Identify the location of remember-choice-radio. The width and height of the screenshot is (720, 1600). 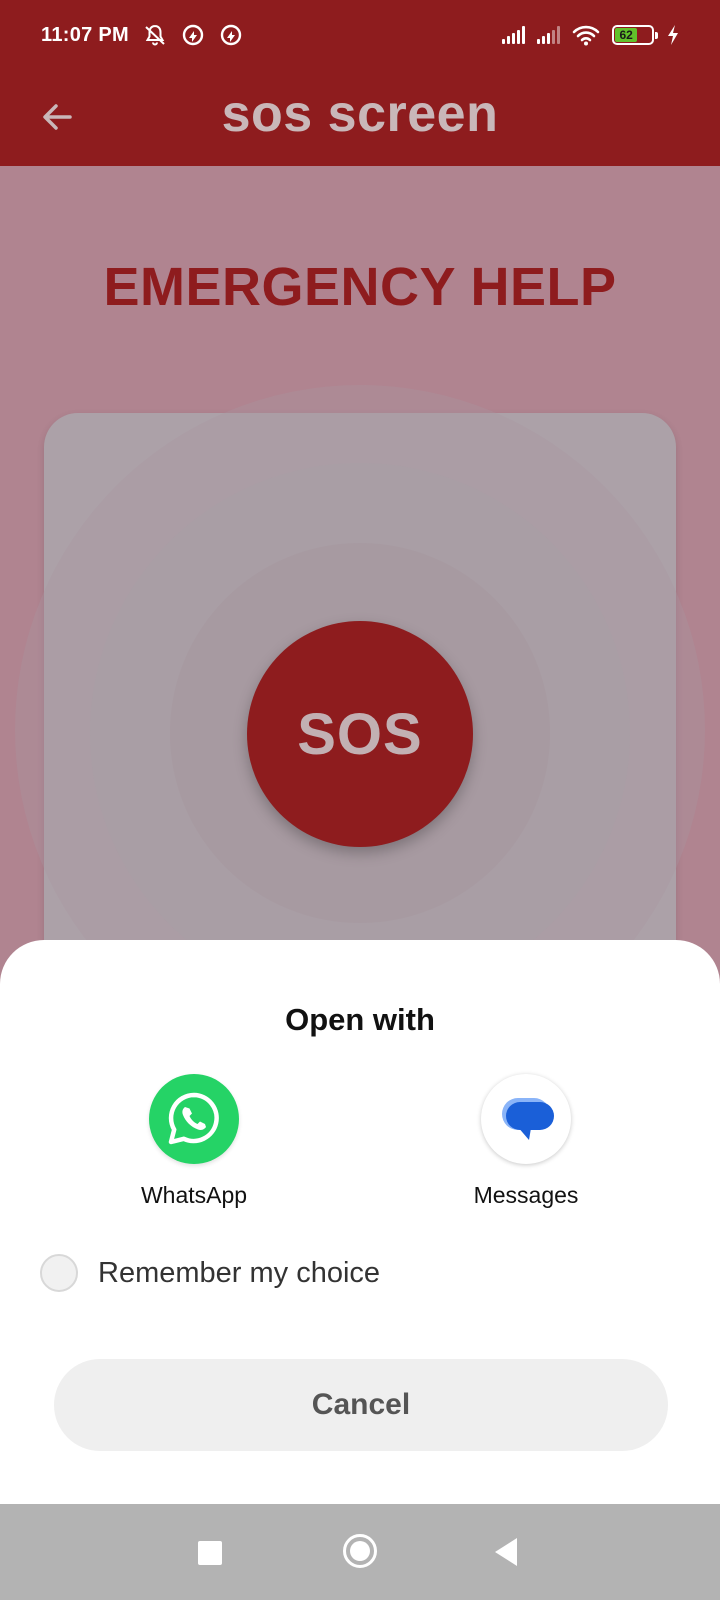
(59, 1273).